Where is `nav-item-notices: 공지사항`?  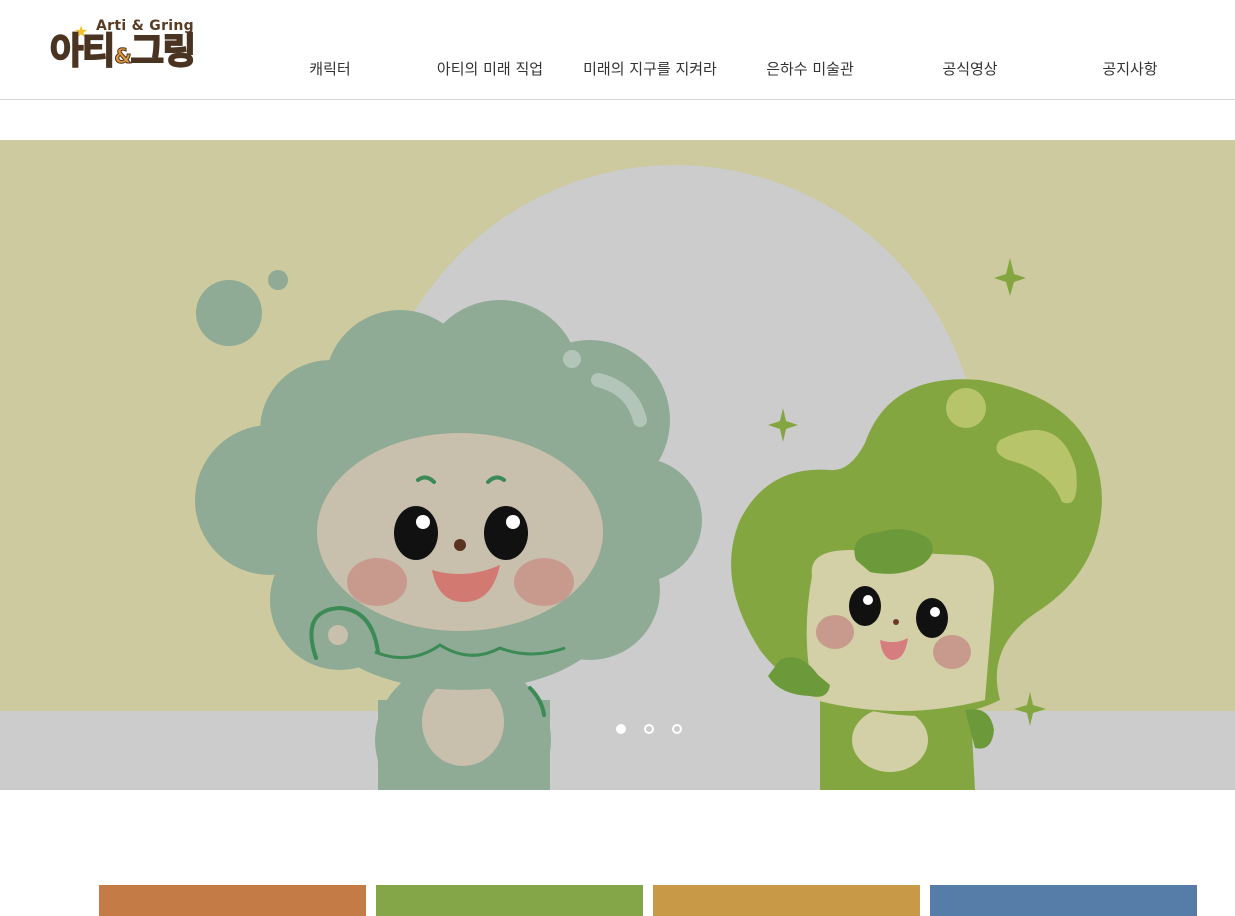 nav-item-notices: 공지사항 is located at coordinates (1129, 68).